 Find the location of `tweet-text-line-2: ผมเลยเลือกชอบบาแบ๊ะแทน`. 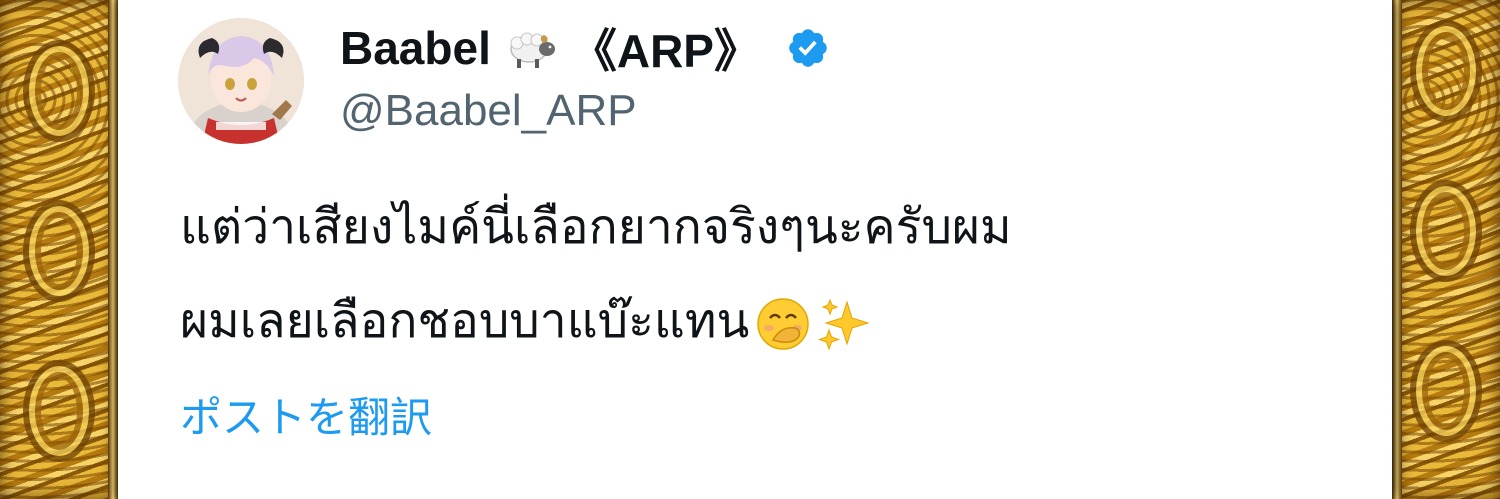

tweet-text-line-2: ผมเลยเลือกชอบบาแบ๊ะแทน is located at coordinates (465, 321).